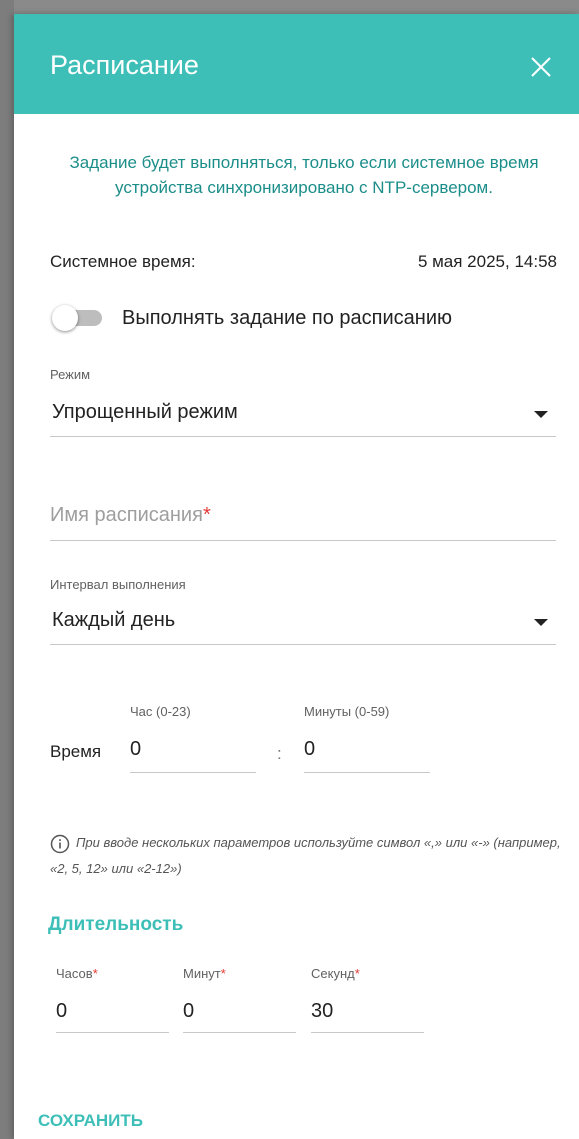 This screenshot has width=579, height=1139. I want to click on duration-minutes-input: 0, so click(239, 1013).